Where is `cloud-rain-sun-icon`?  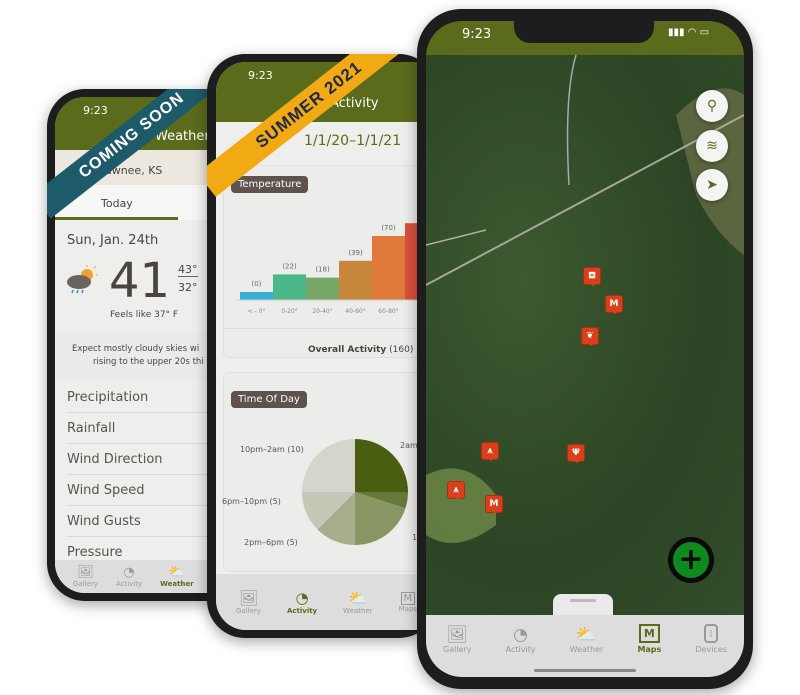 cloud-rain-sun-icon is located at coordinates (82, 280).